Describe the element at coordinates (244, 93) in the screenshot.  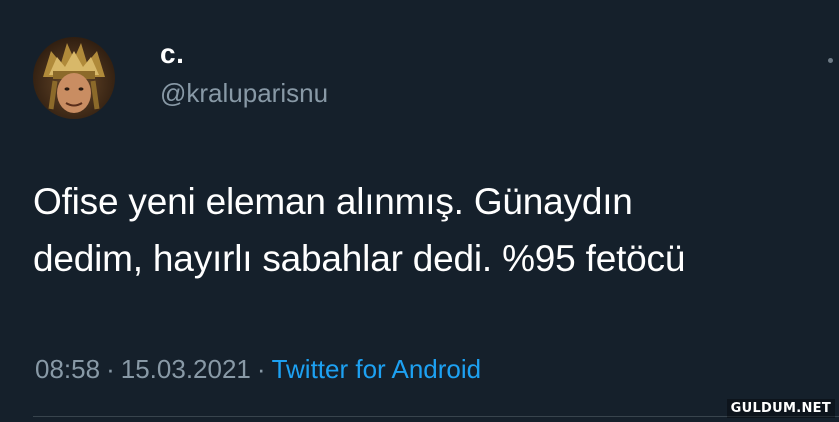
I see `user-handle: @kraluparisnu` at that location.